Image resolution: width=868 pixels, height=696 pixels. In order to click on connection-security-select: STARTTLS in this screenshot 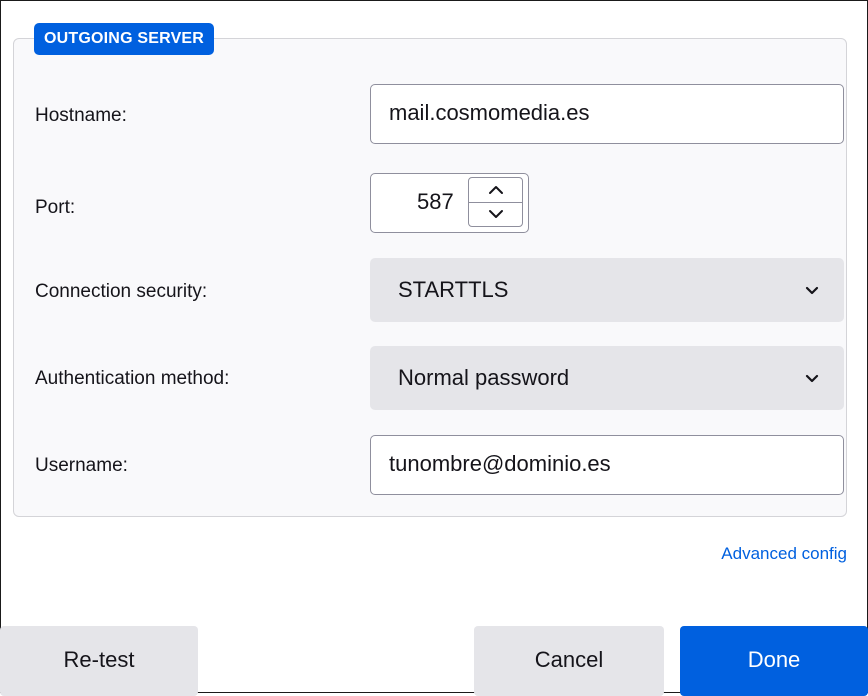, I will do `click(607, 290)`.